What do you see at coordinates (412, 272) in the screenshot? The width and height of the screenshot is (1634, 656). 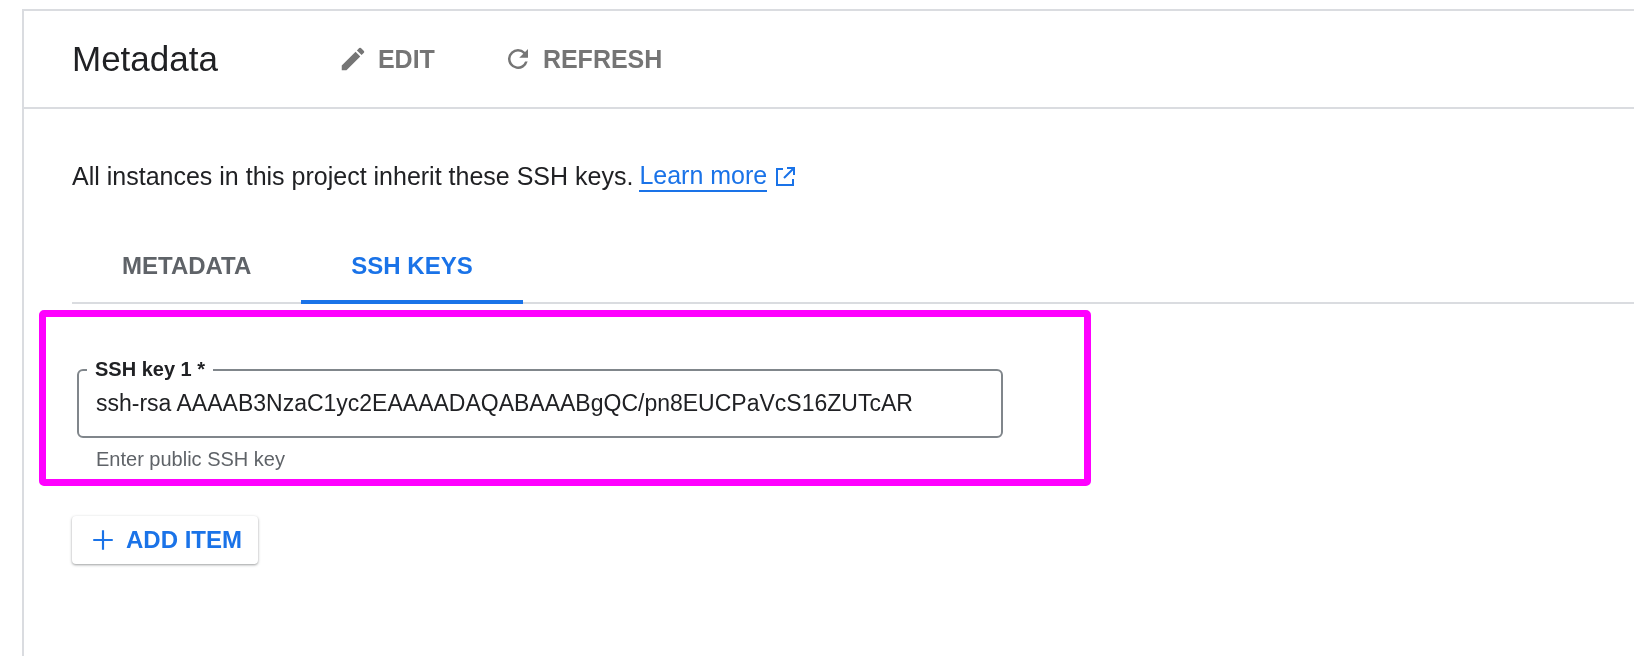 I see `tab: SSH KEYS` at bounding box center [412, 272].